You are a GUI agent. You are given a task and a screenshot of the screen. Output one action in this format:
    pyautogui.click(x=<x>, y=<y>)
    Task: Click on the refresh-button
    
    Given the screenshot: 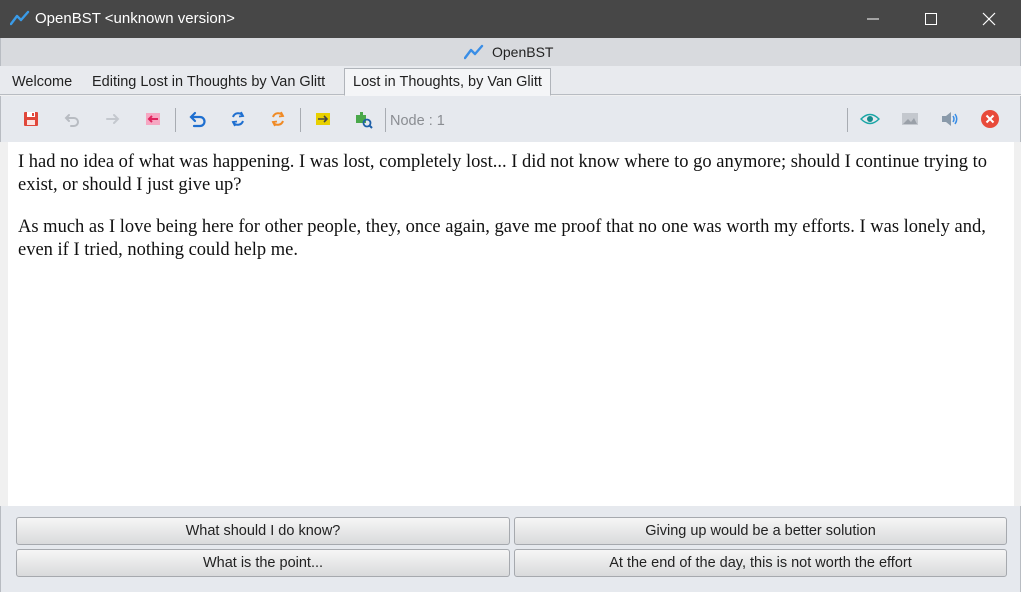 What is the action you would take?
    pyautogui.click(x=238, y=119)
    